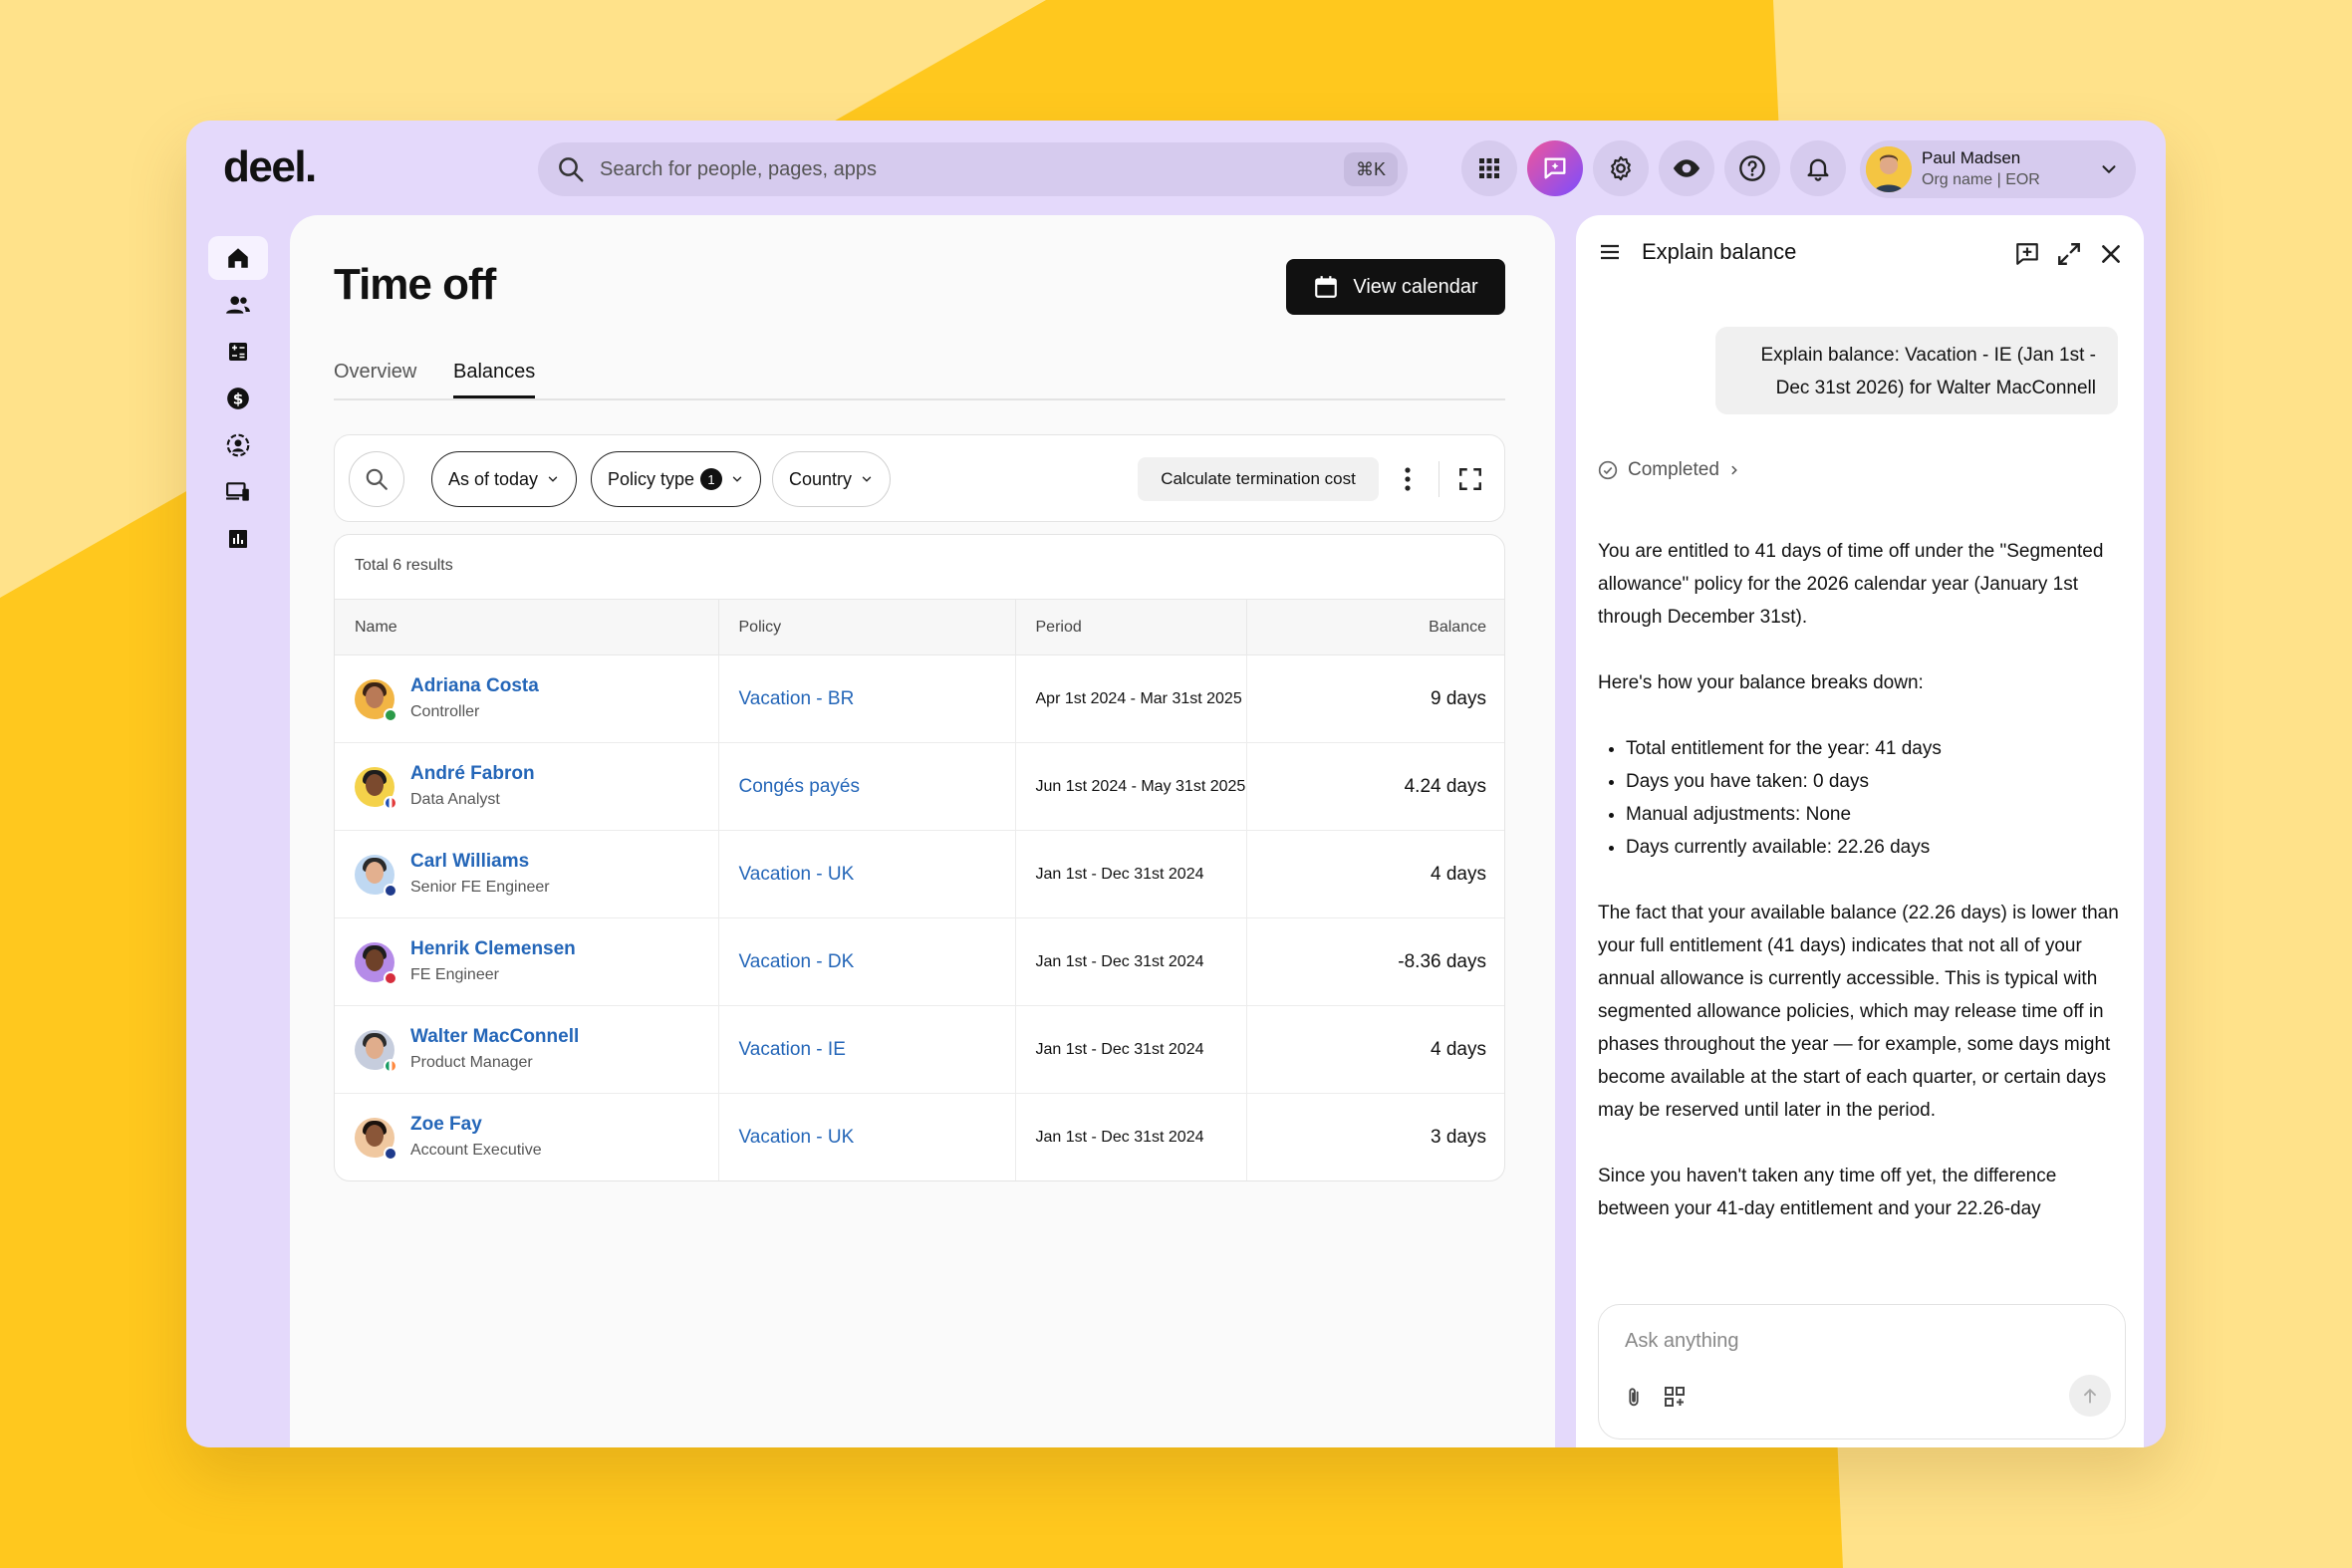 The width and height of the screenshot is (2352, 1568). I want to click on close-button, so click(2111, 254).